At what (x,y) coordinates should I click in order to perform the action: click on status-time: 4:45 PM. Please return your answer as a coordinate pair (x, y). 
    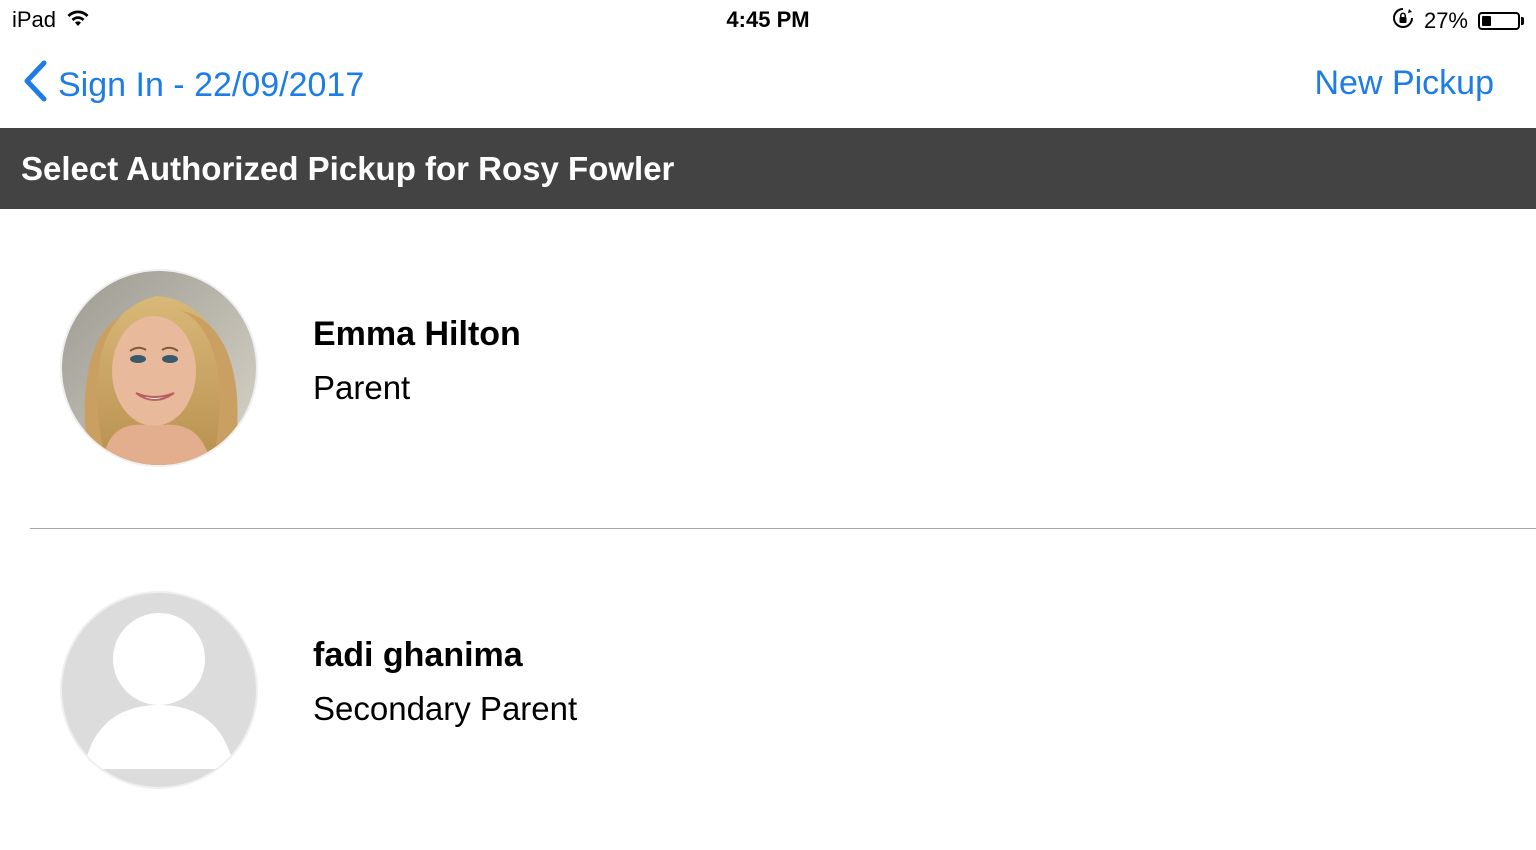
    Looking at the image, I should click on (768, 19).